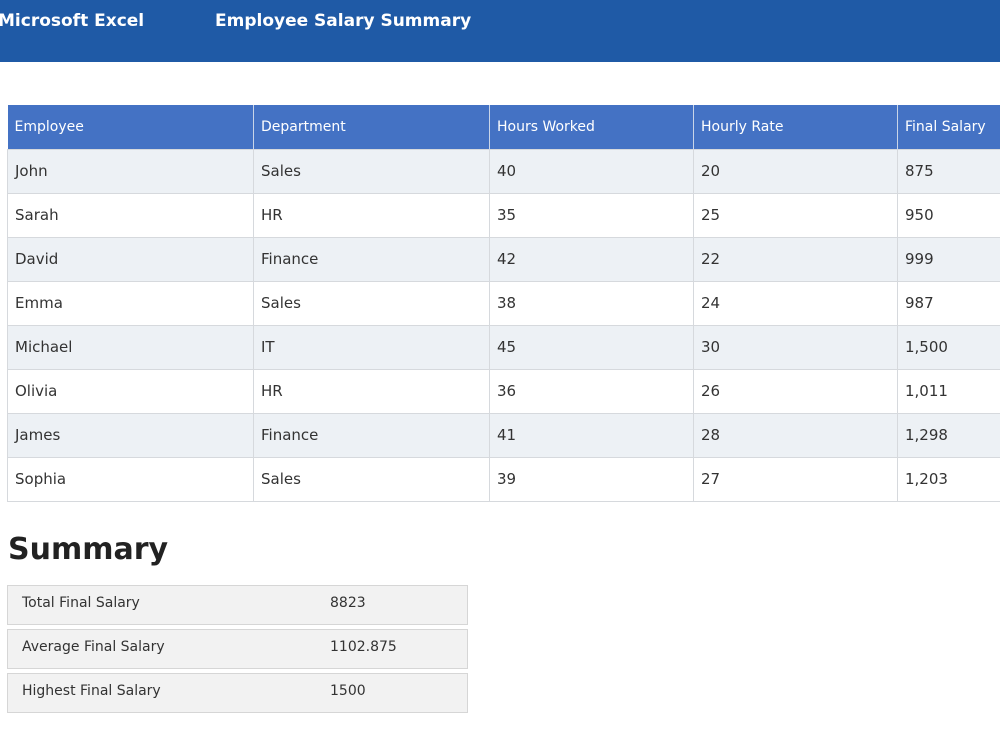 The image size is (1000, 750). Describe the element at coordinates (363, 647) in the screenshot. I see `summary-value: 1102.875` at that location.